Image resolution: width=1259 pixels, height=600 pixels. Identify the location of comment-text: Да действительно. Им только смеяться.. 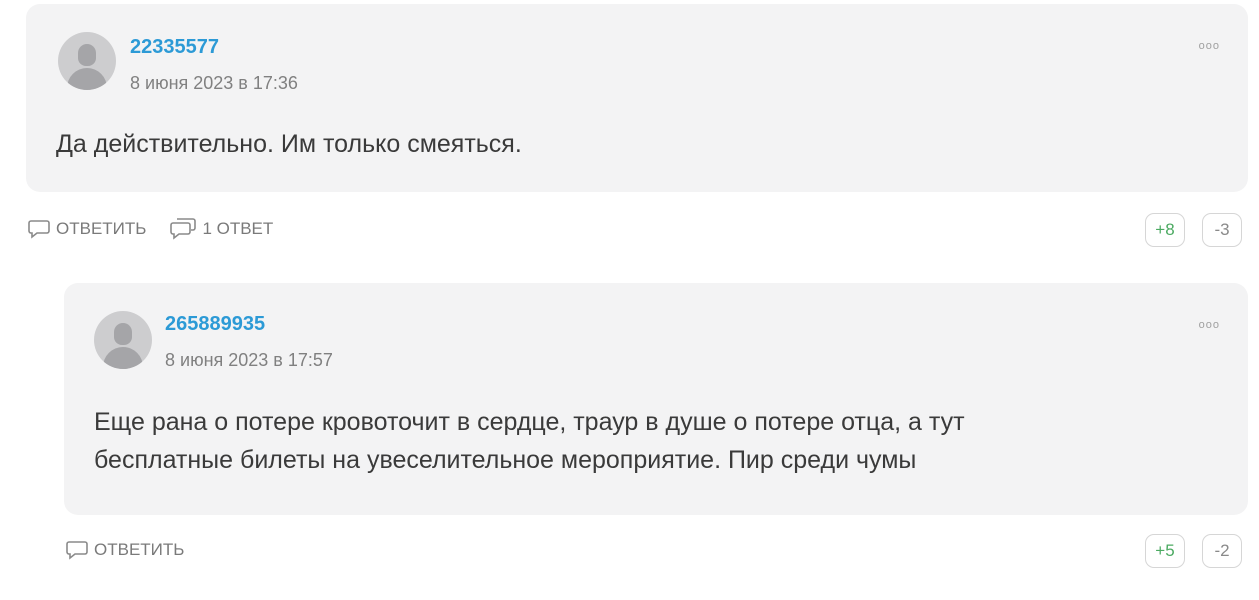
(289, 144).